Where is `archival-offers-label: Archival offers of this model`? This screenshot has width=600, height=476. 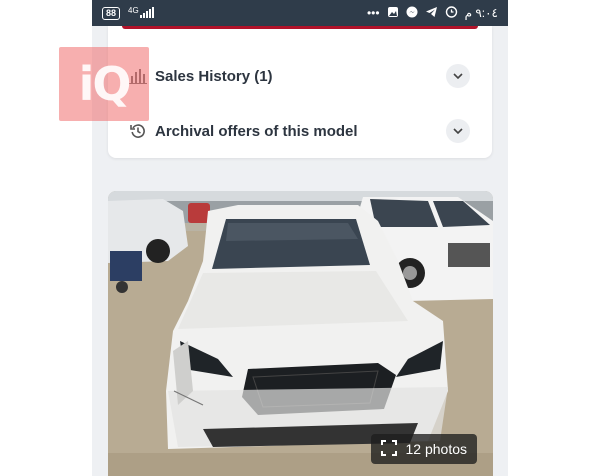
archival-offers-label: Archival offers of this model is located at coordinates (256, 131).